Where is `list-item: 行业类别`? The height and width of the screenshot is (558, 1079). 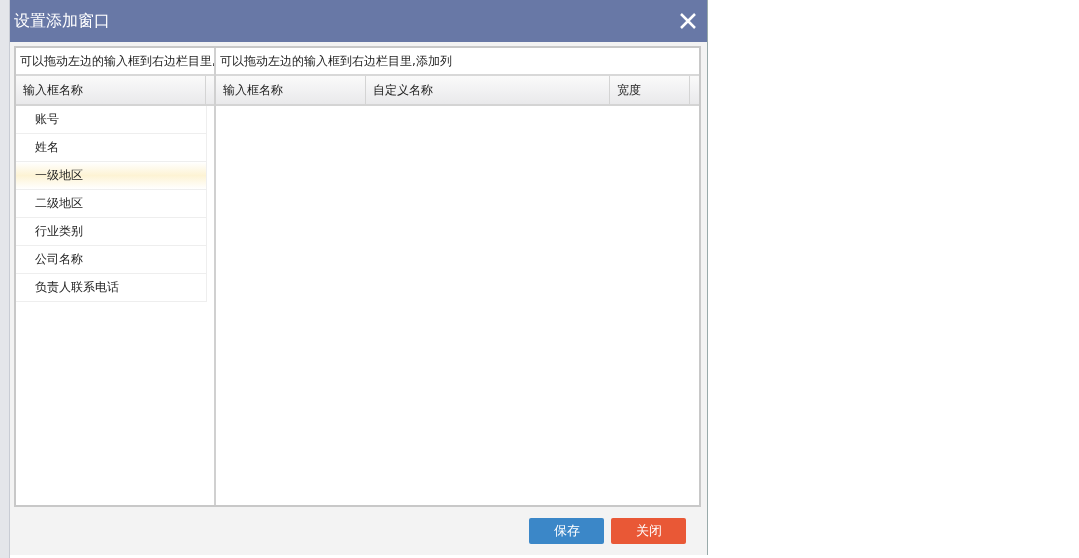
list-item: 行业类别 is located at coordinates (111, 232).